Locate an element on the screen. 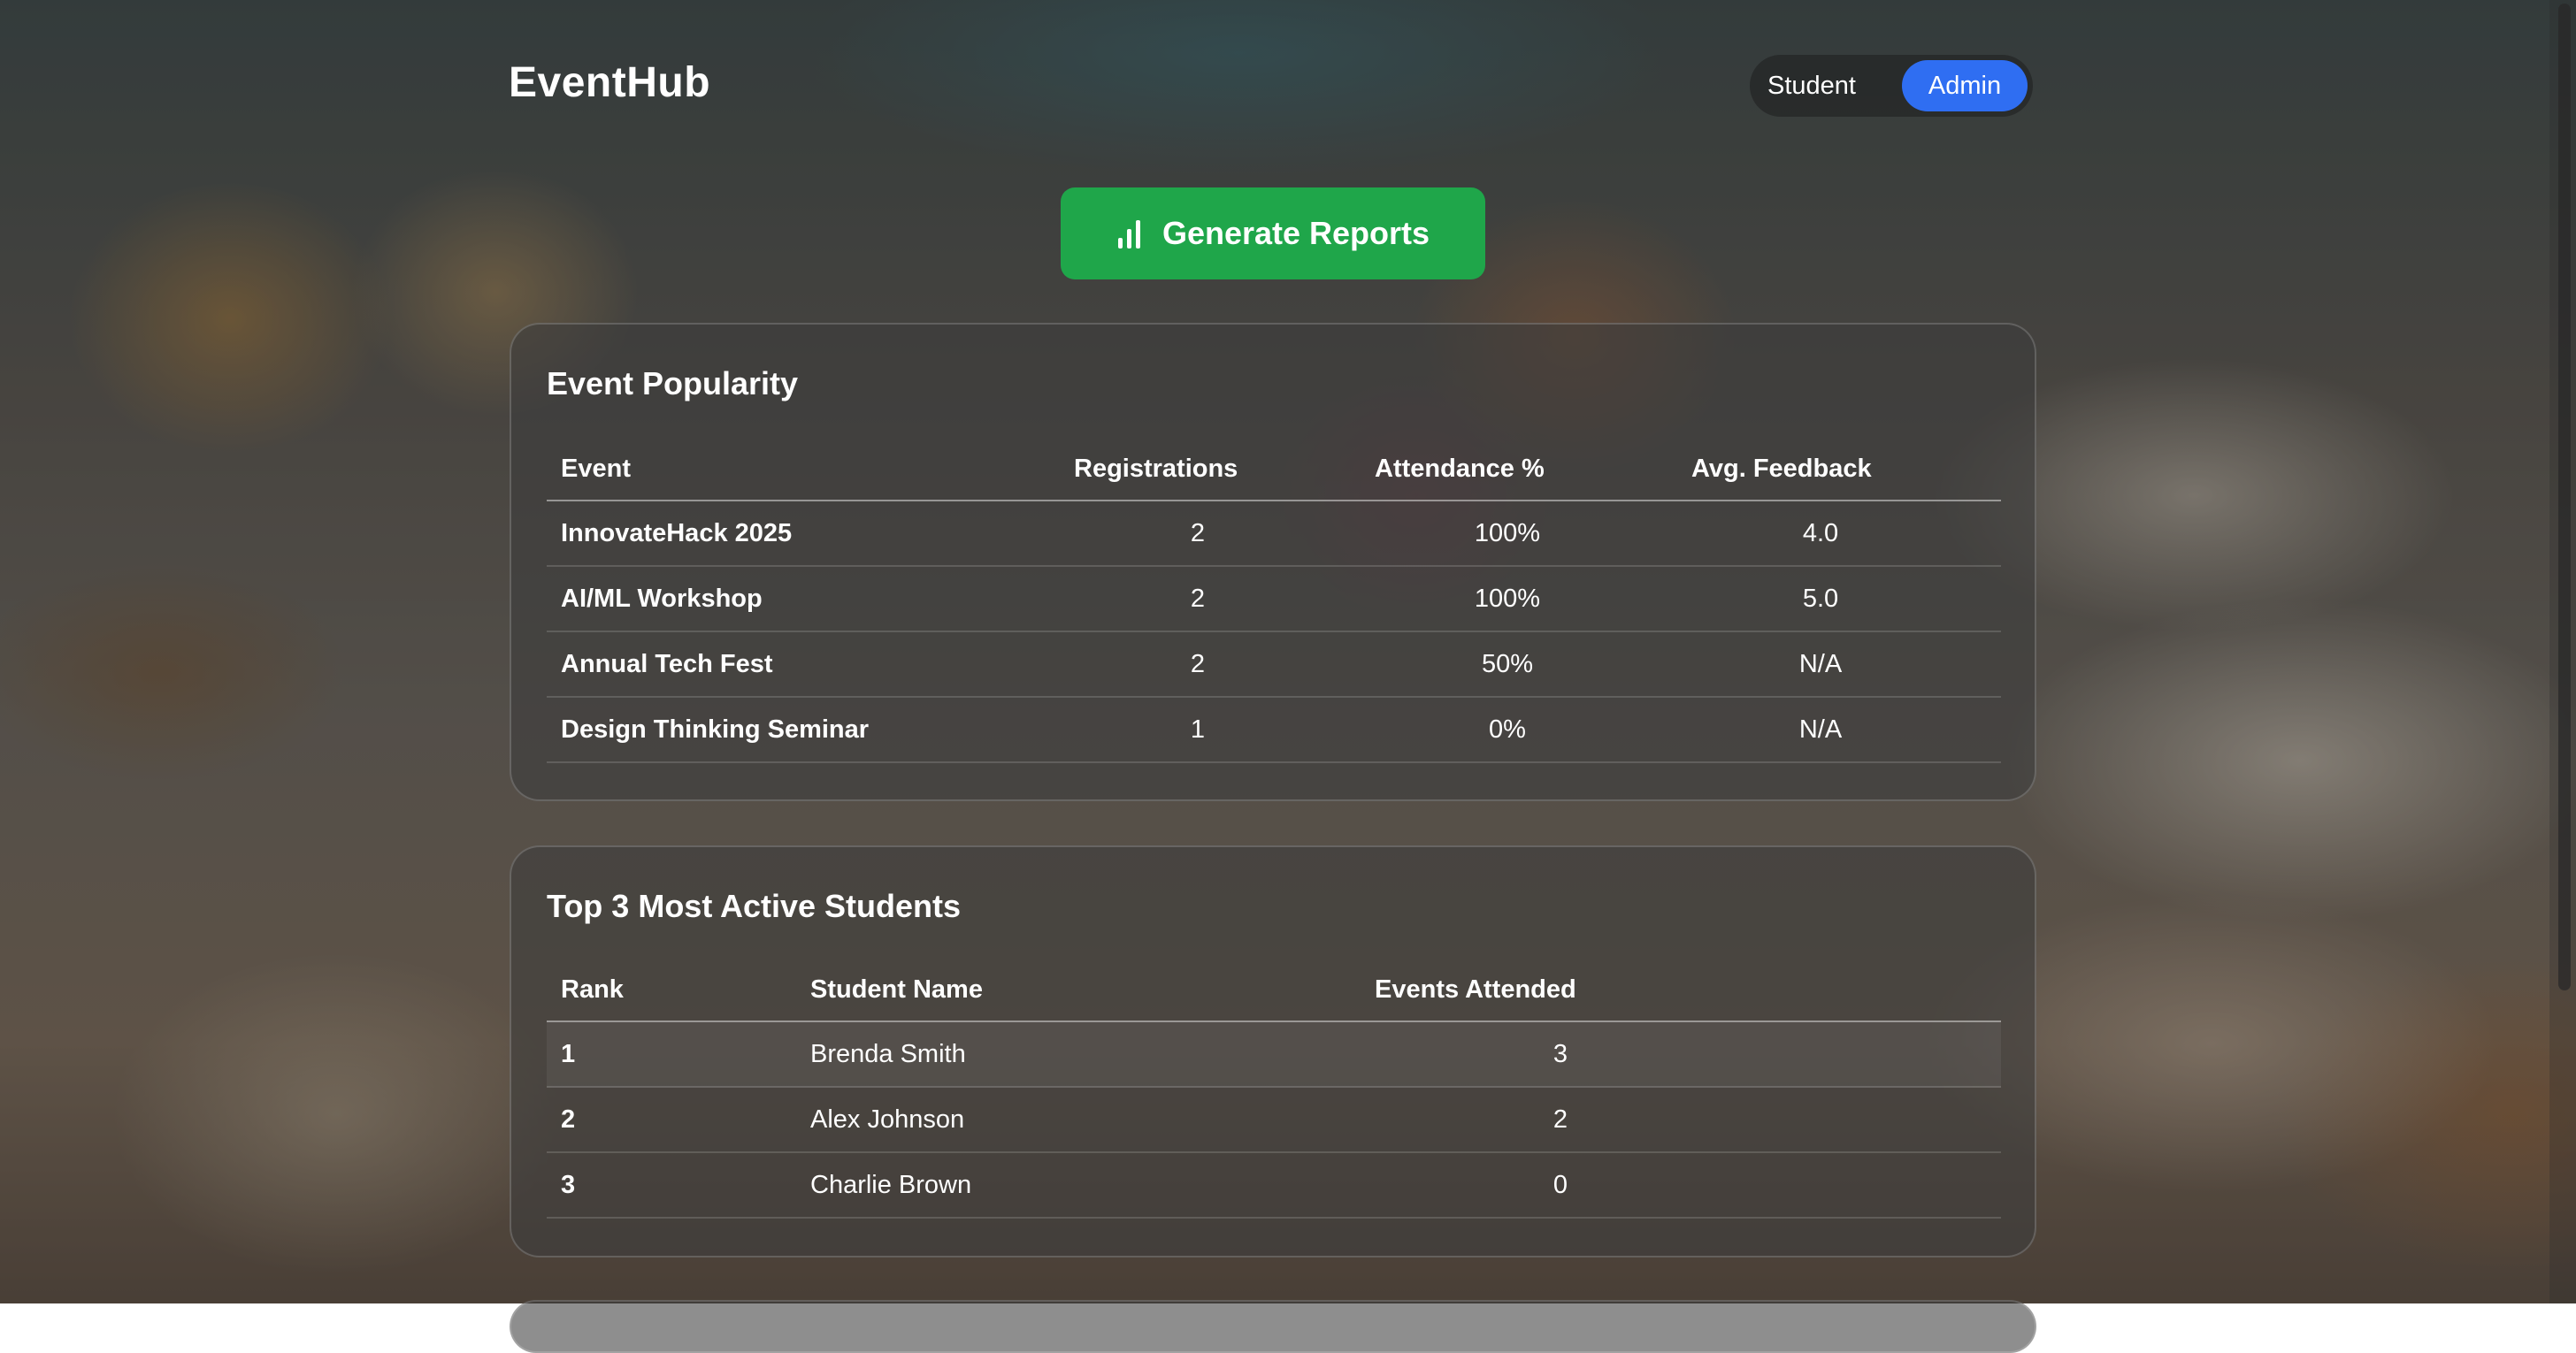 This screenshot has height=1353, width=2576. rank-value: 2 is located at coordinates (568, 1119).